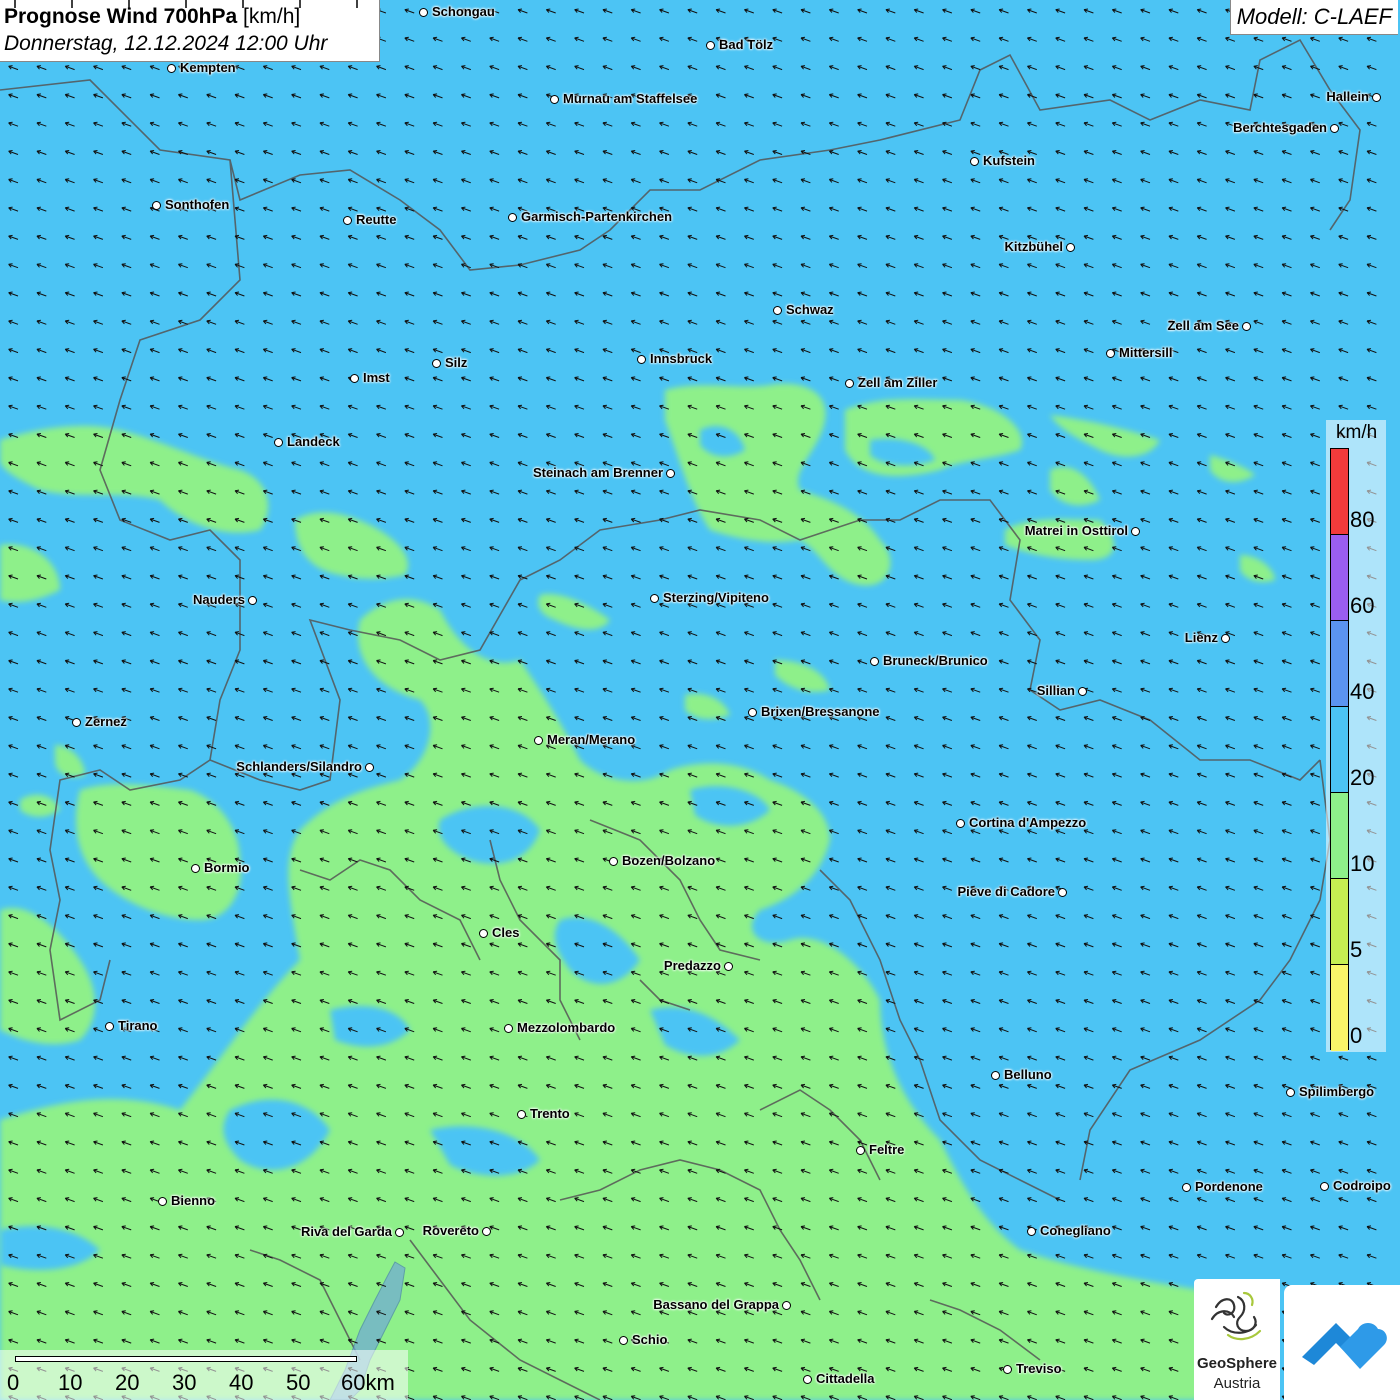 The image size is (1400, 1400). I want to click on weather-app-logo, so click(1342, 1342).